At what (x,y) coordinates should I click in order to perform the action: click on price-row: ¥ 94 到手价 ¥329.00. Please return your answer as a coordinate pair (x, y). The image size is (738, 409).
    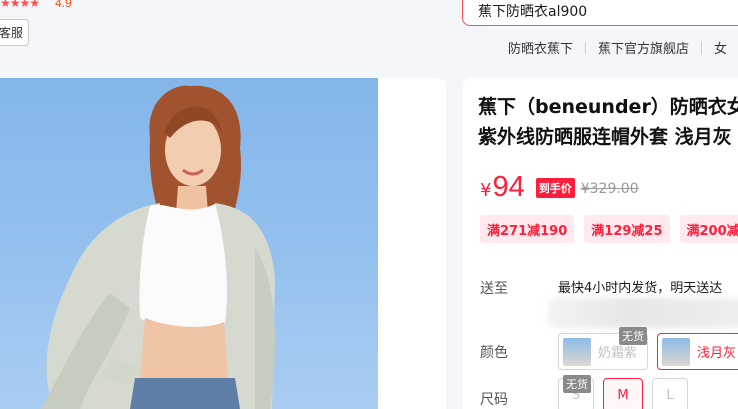
    Looking at the image, I should click on (559, 187).